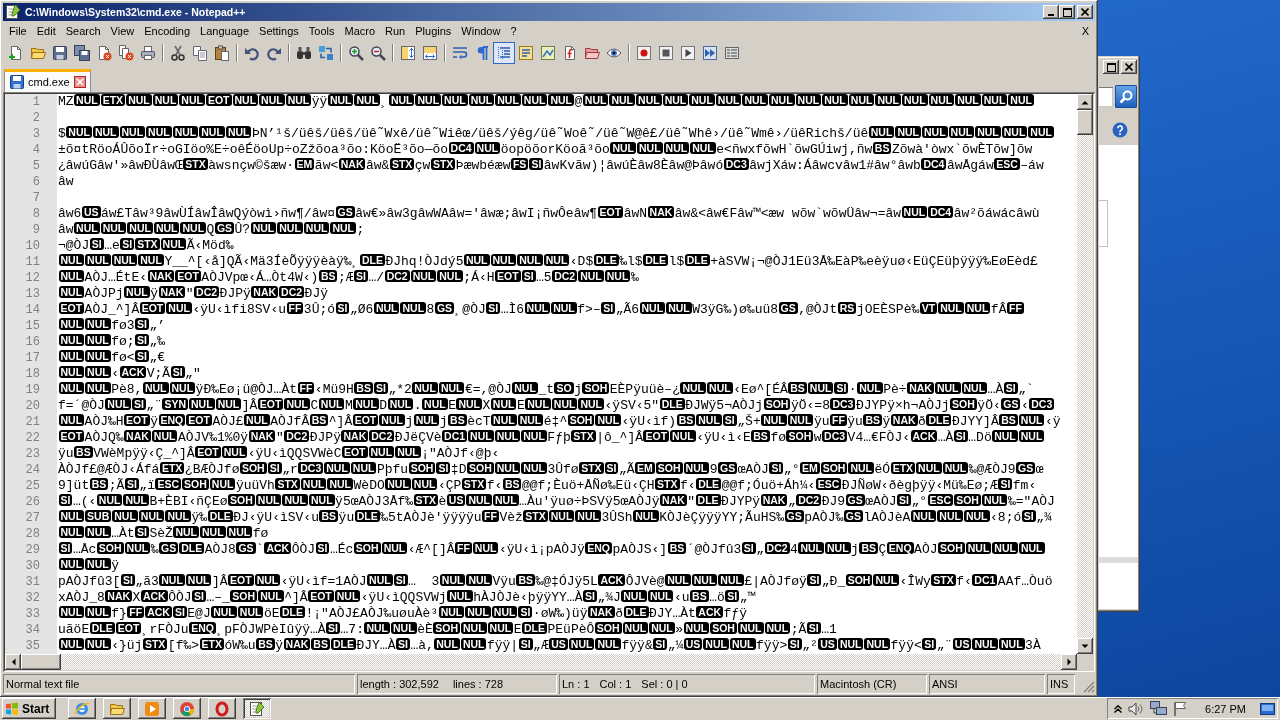  What do you see at coordinates (460, 53) in the screenshot?
I see `word-wrap-icon` at bounding box center [460, 53].